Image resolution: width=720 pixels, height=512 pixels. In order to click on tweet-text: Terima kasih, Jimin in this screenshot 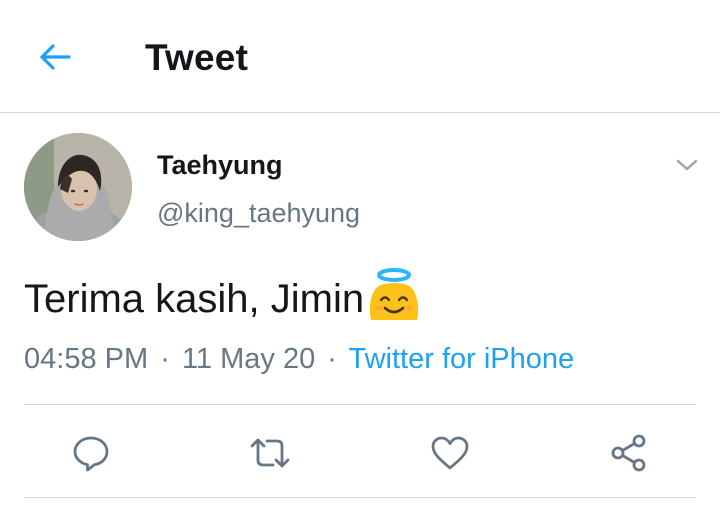, I will do `click(194, 298)`.